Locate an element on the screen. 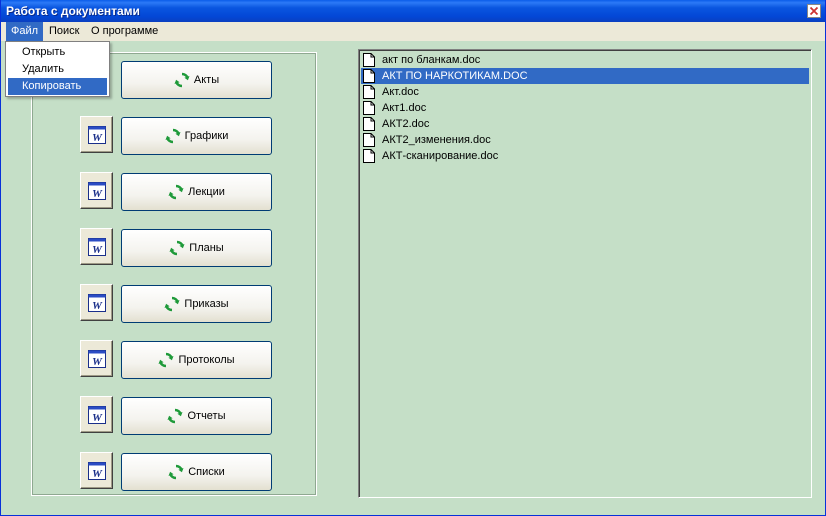 This screenshot has width=826, height=516. file-list-item: акт по бланкам.doc is located at coordinates (585, 60).